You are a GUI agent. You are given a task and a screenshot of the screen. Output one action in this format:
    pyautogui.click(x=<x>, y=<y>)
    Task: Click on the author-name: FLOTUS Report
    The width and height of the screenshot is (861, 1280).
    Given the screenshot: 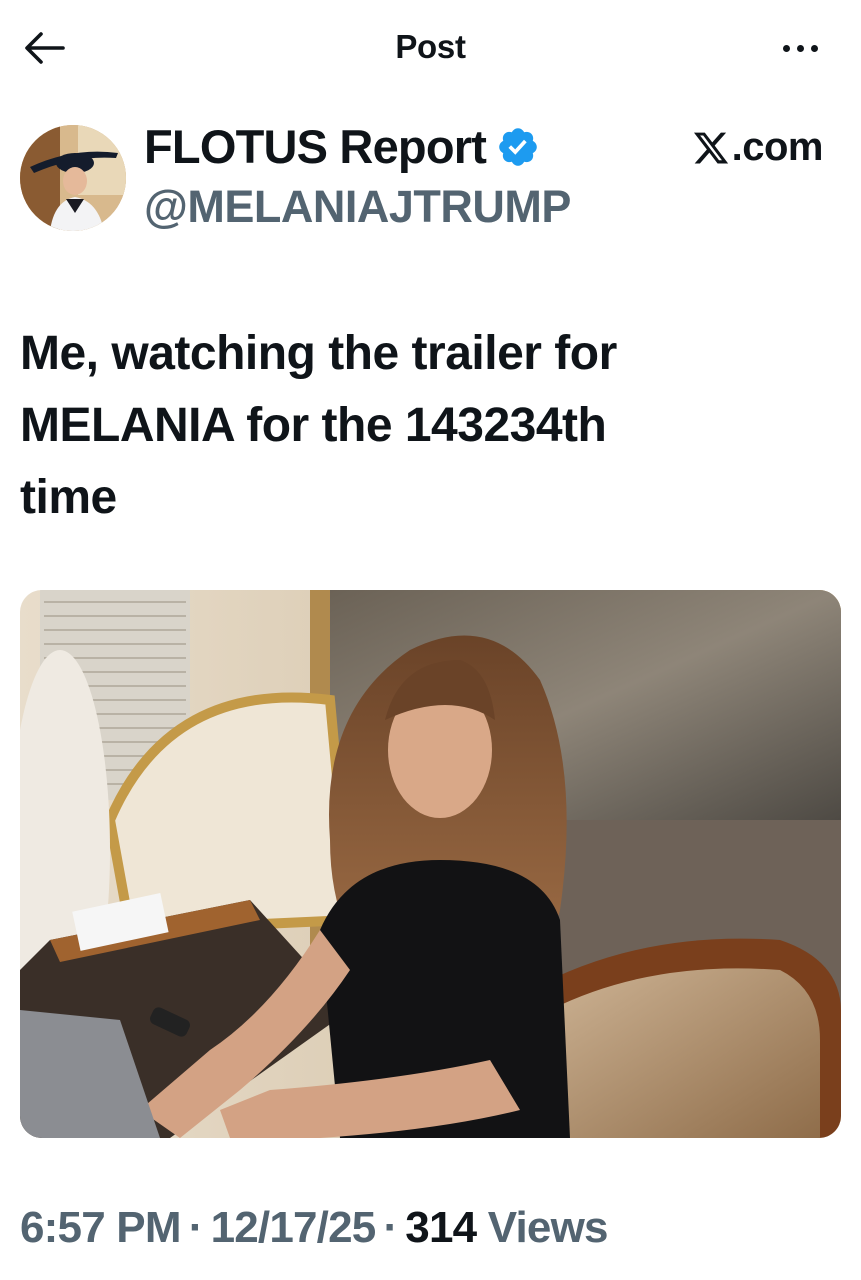 What is the action you would take?
    pyautogui.click(x=315, y=146)
    